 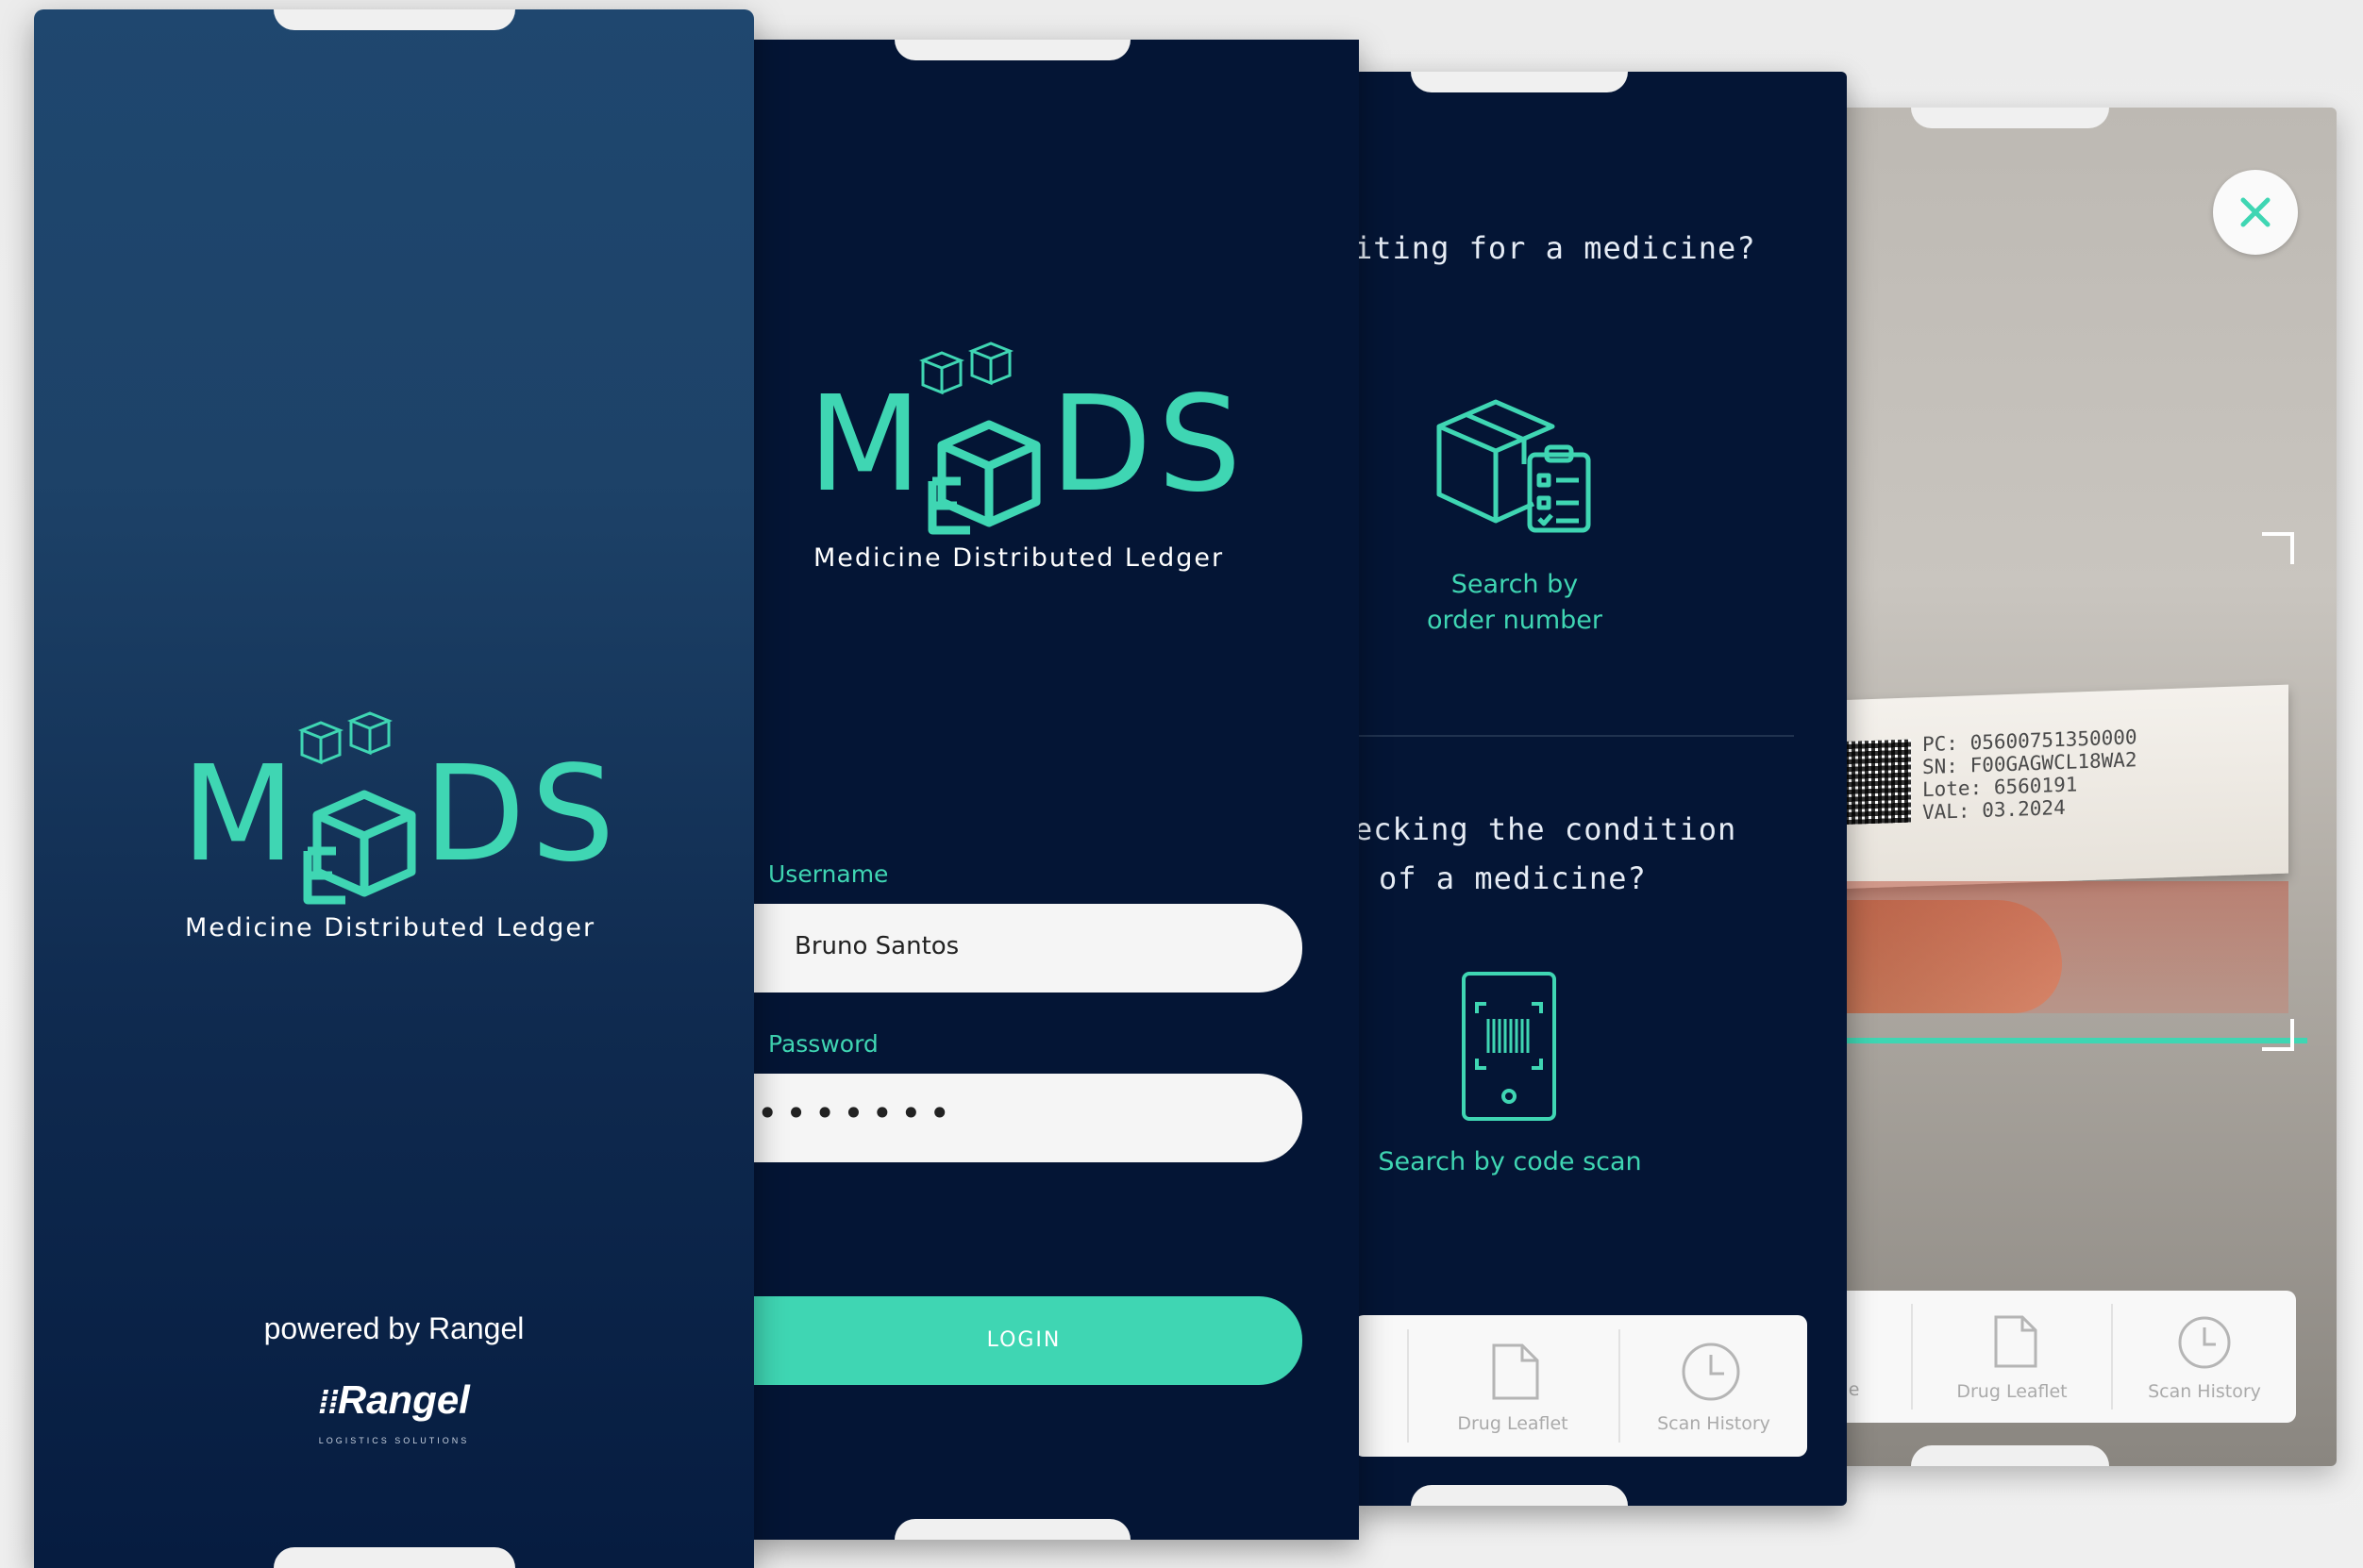 I want to click on password-field: •••••••, so click(x=1024, y=1118).